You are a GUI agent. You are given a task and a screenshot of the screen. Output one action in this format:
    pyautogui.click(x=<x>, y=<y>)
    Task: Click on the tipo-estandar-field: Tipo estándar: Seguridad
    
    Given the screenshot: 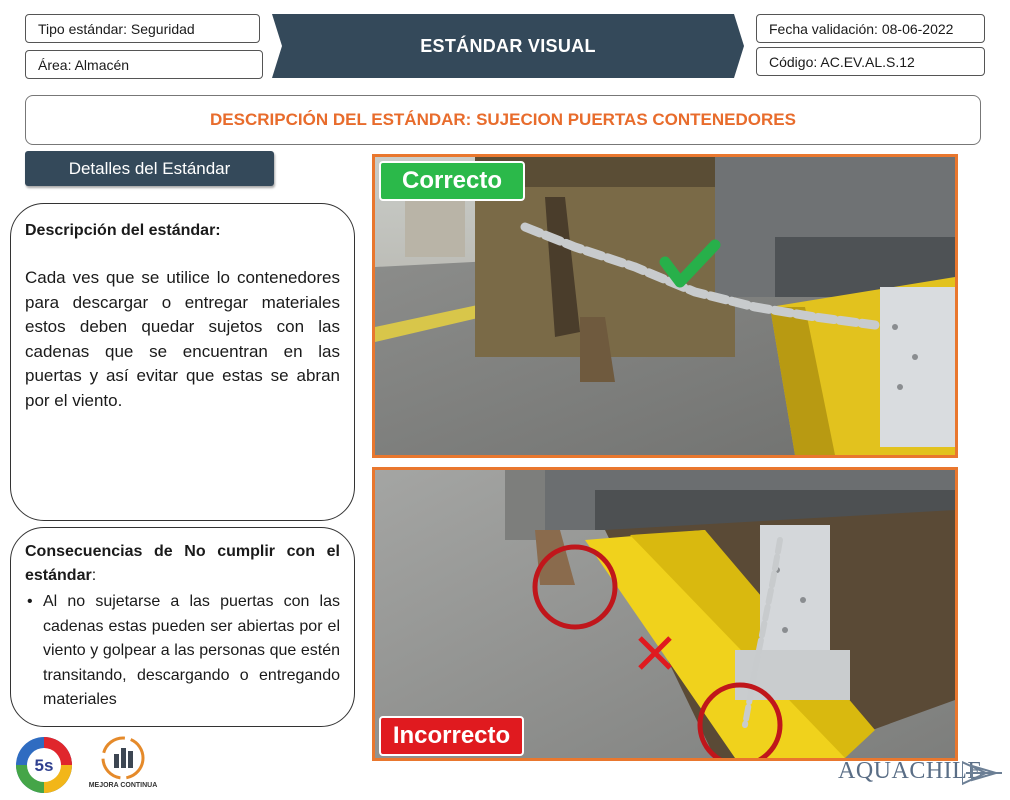 What is the action you would take?
    pyautogui.click(x=142, y=28)
    